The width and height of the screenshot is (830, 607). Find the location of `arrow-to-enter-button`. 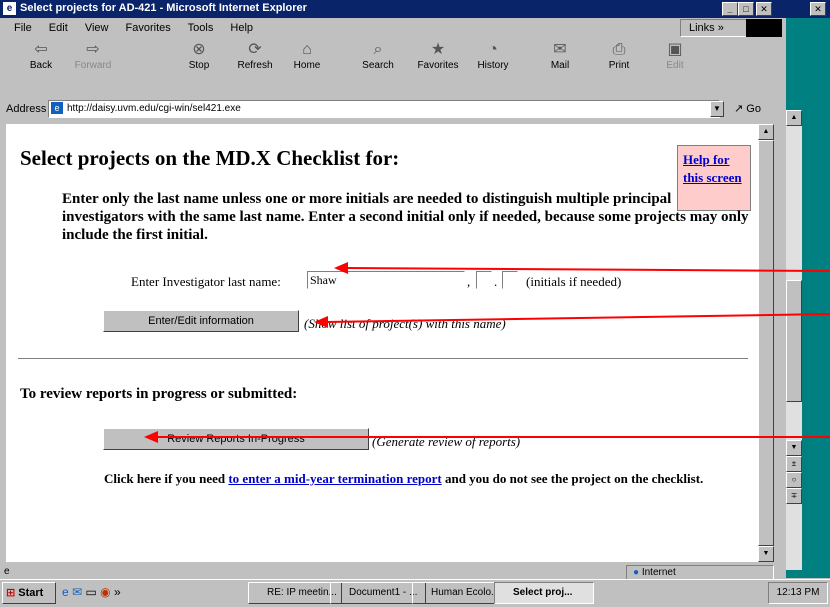

arrow-to-enter-button is located at coordinates (577, 318).